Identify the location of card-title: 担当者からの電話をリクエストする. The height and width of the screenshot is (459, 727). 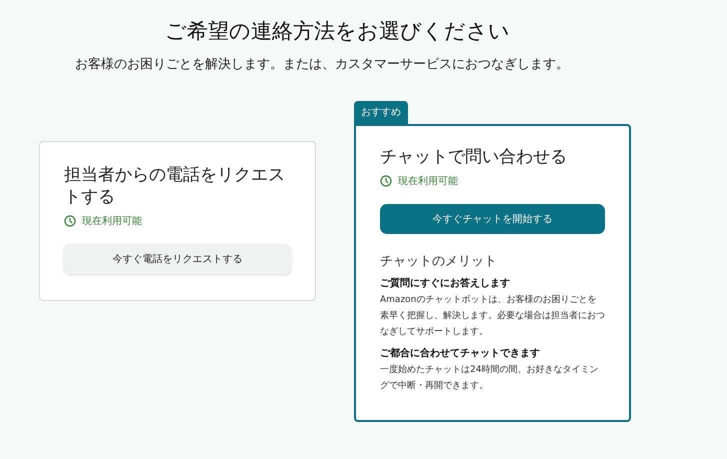
(175, 186).